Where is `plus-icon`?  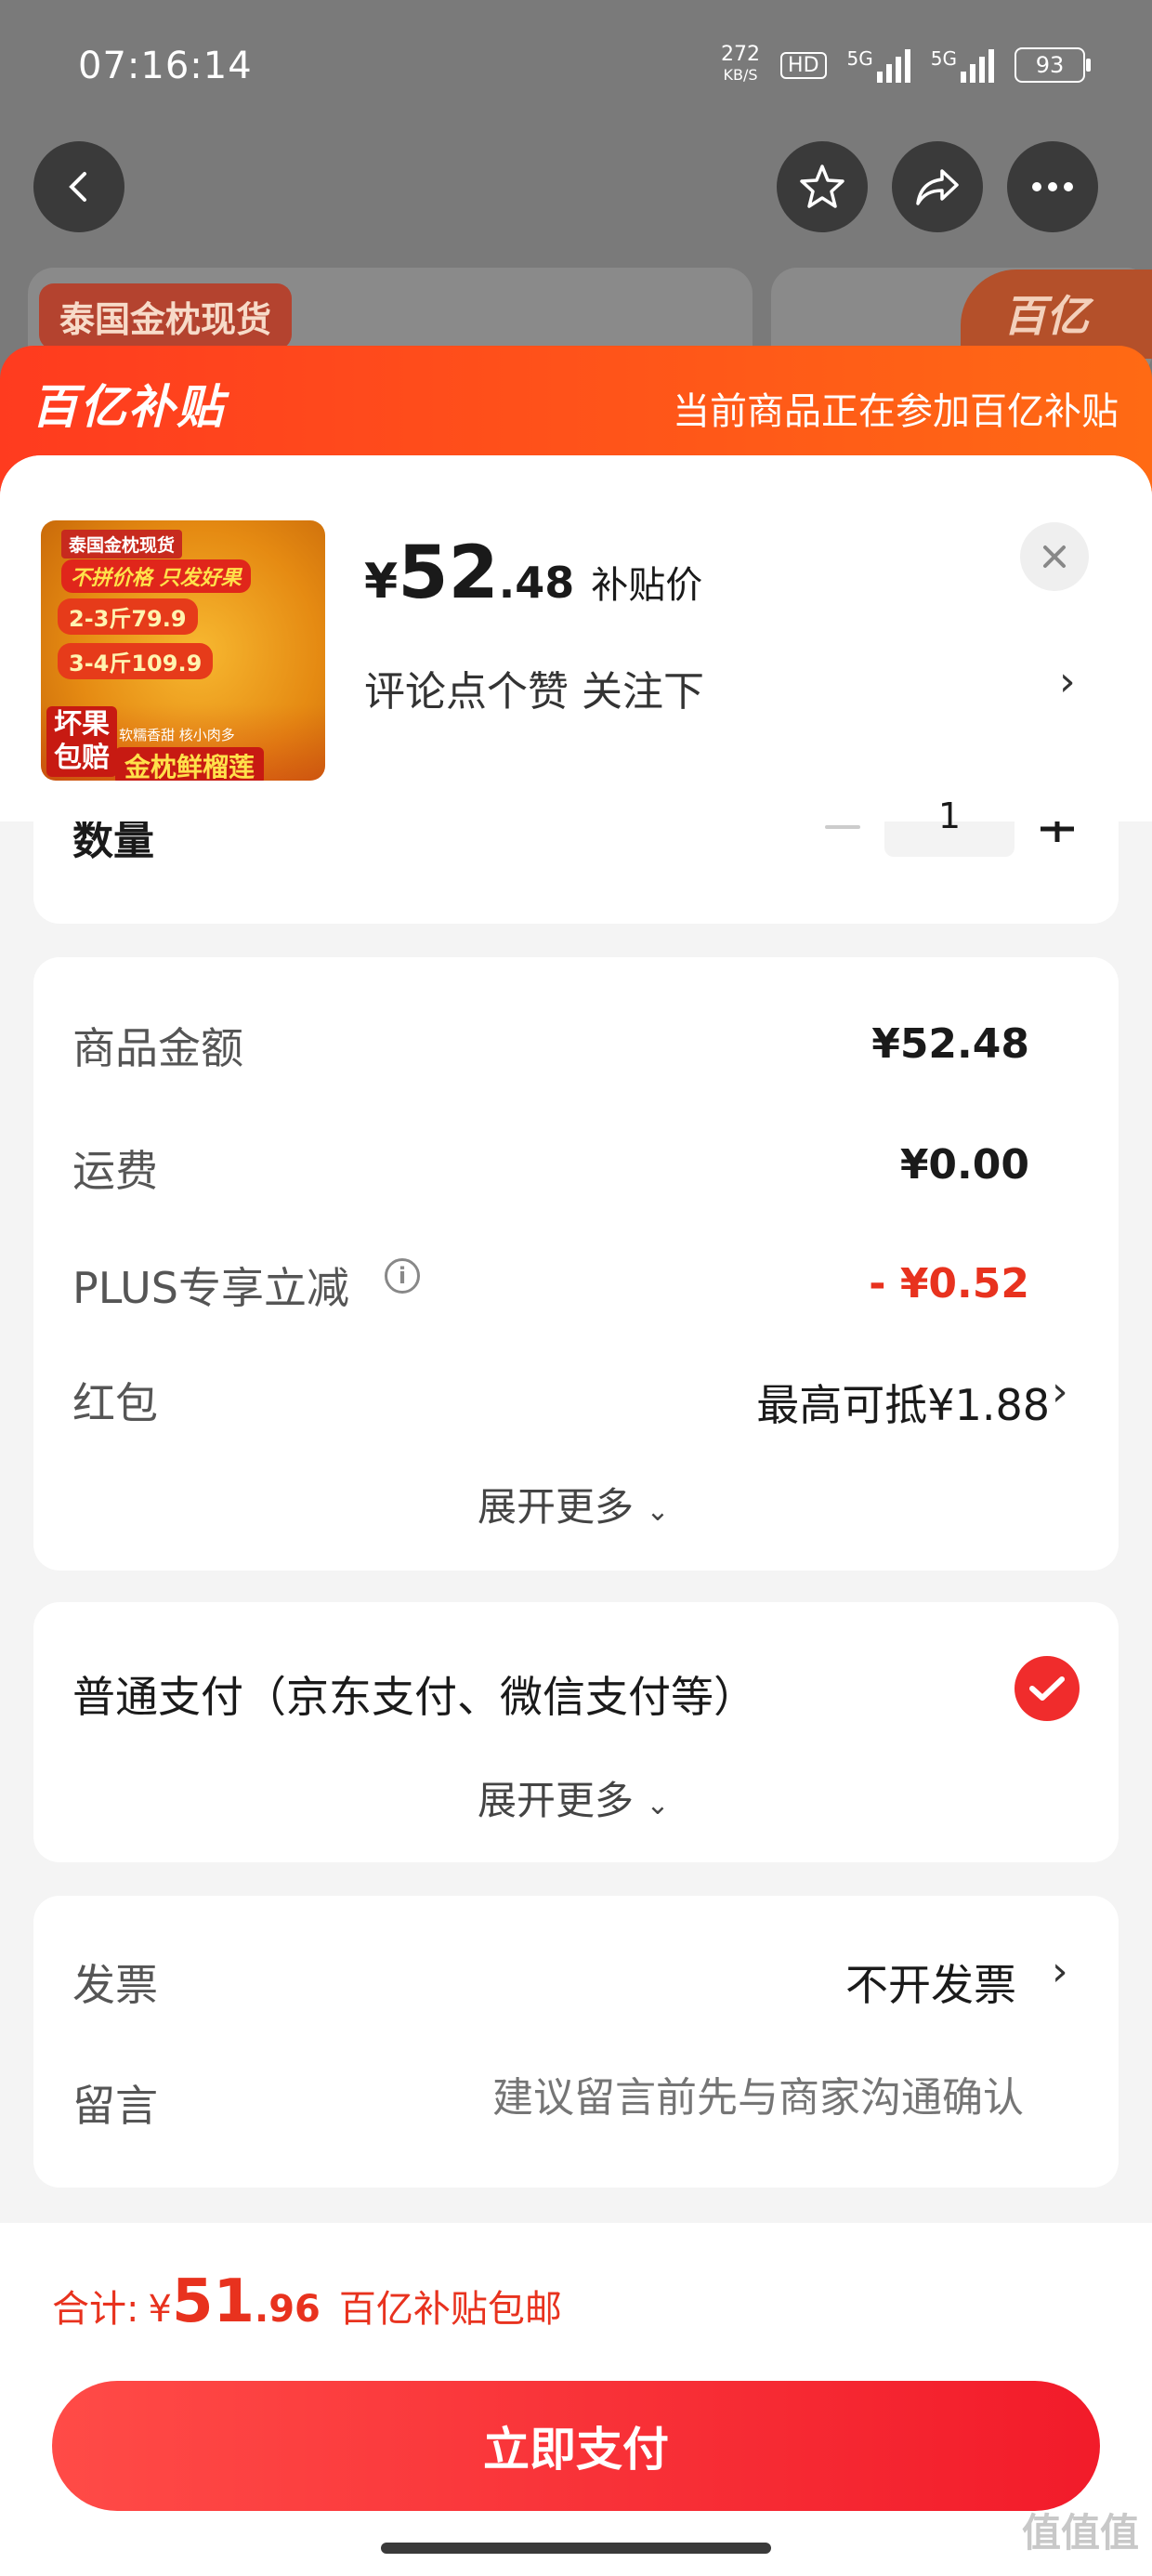 plus-icon is located at coordinates (1057, 831).